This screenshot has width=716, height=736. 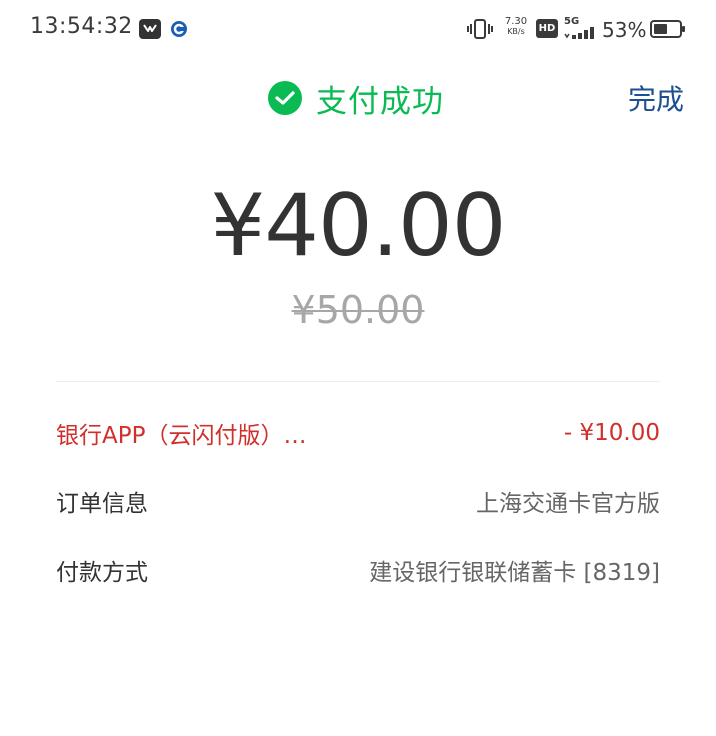 I want to click on success-status: 支付成功, so click(x=356, y=100).